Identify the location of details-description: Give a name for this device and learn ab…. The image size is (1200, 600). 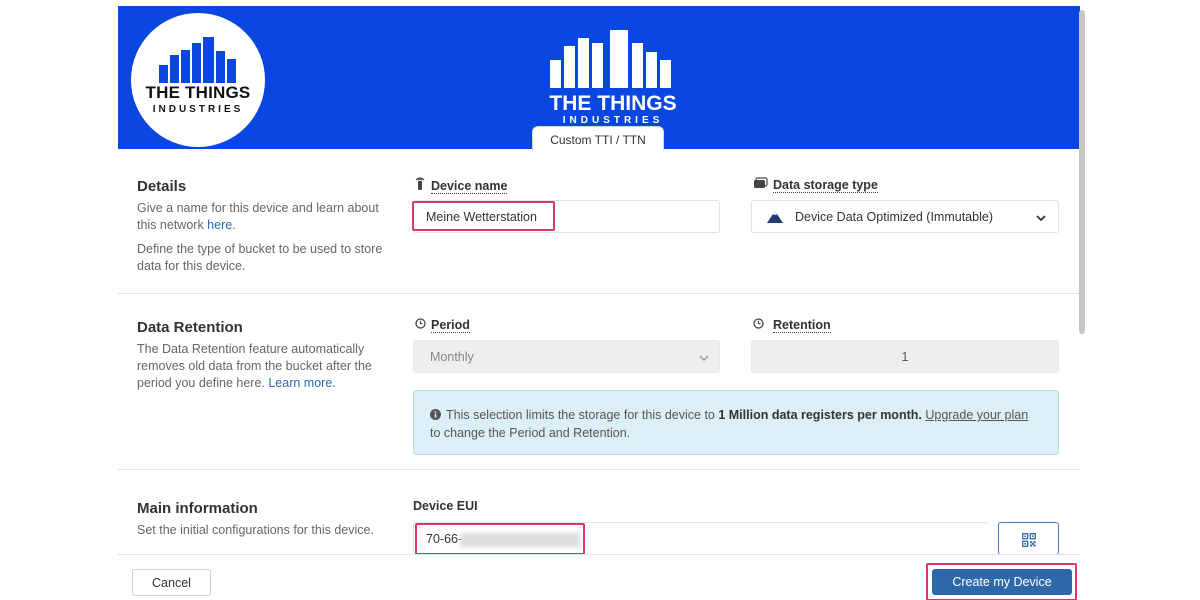
(258, 216).